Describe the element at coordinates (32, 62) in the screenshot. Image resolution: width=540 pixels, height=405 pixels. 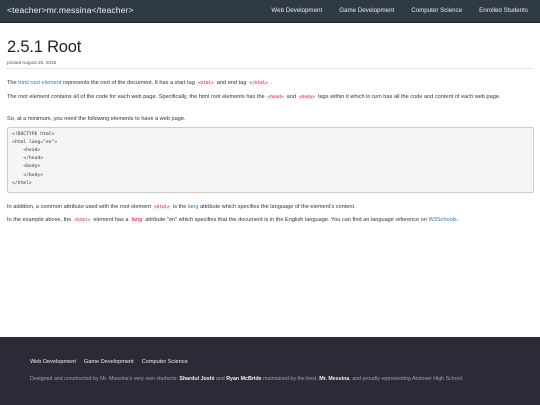
I see `post-date: posted August 25, 2015` at that location.